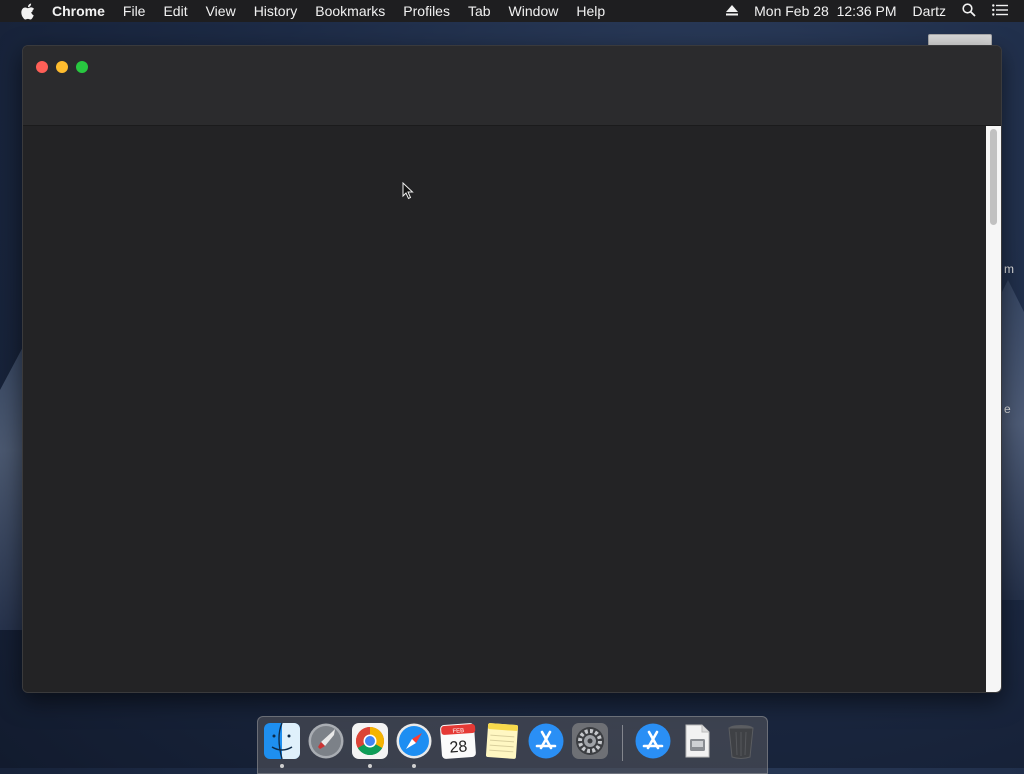 This screenshot has height=774, width=1024. What do you see at coordinates (78, 11) in the screenshot?
I see `menu-app-name: Chrome` at bounding box center [78, 11].